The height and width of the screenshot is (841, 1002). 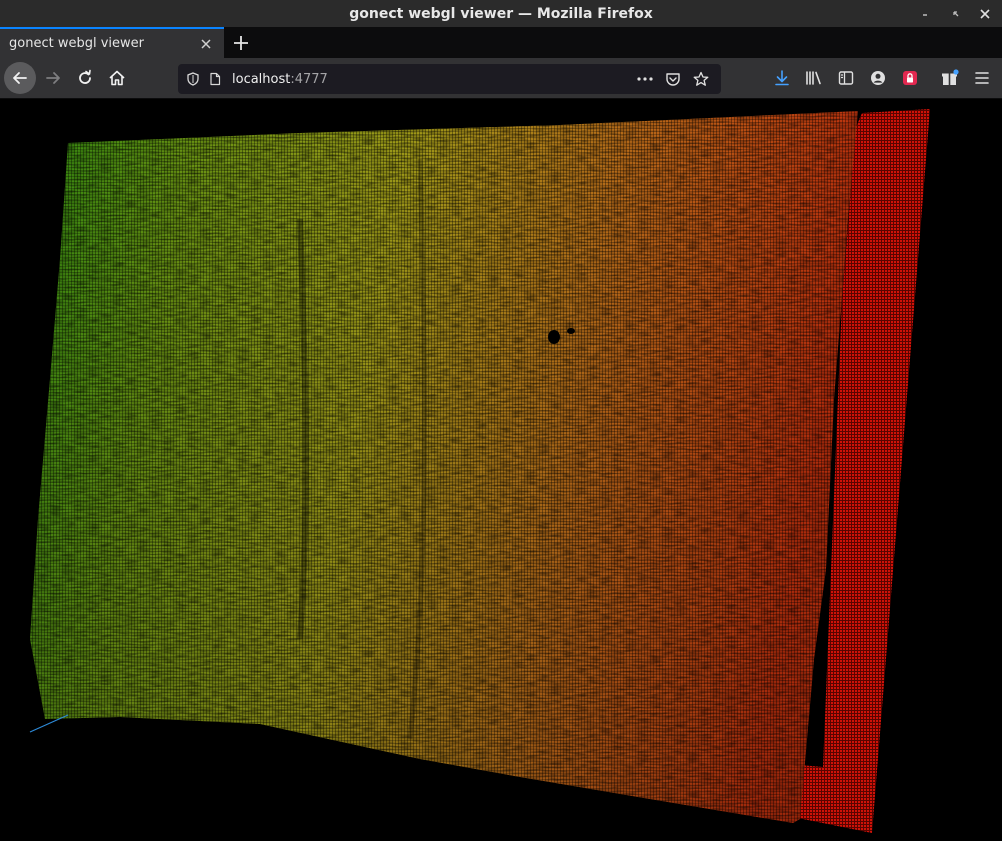 I want to click on library-button, so click(x=814, y=78).